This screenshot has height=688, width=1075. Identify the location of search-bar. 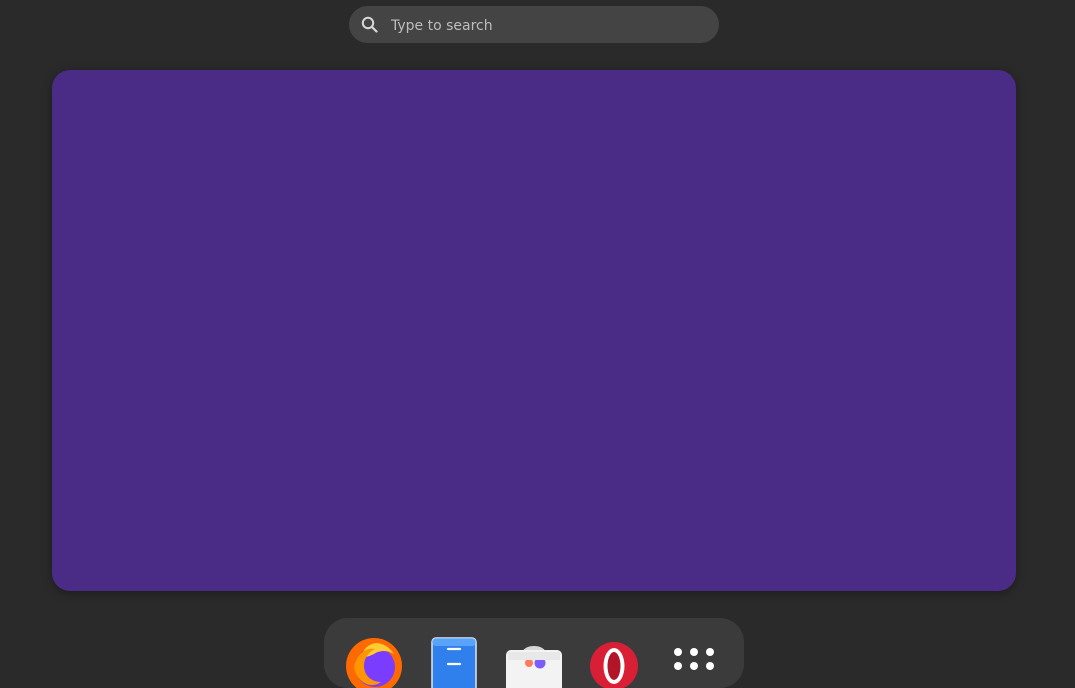
(534, 25).